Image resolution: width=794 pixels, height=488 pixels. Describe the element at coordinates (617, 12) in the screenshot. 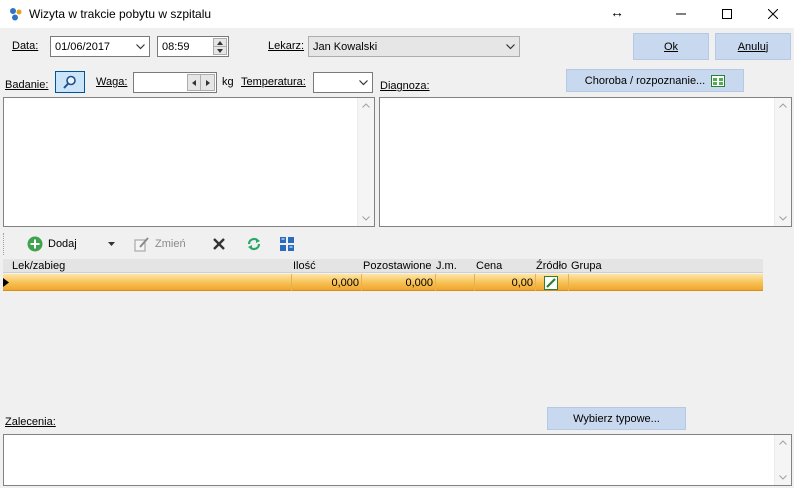

I see `resize-horizontal-icon: ↔` at that location.